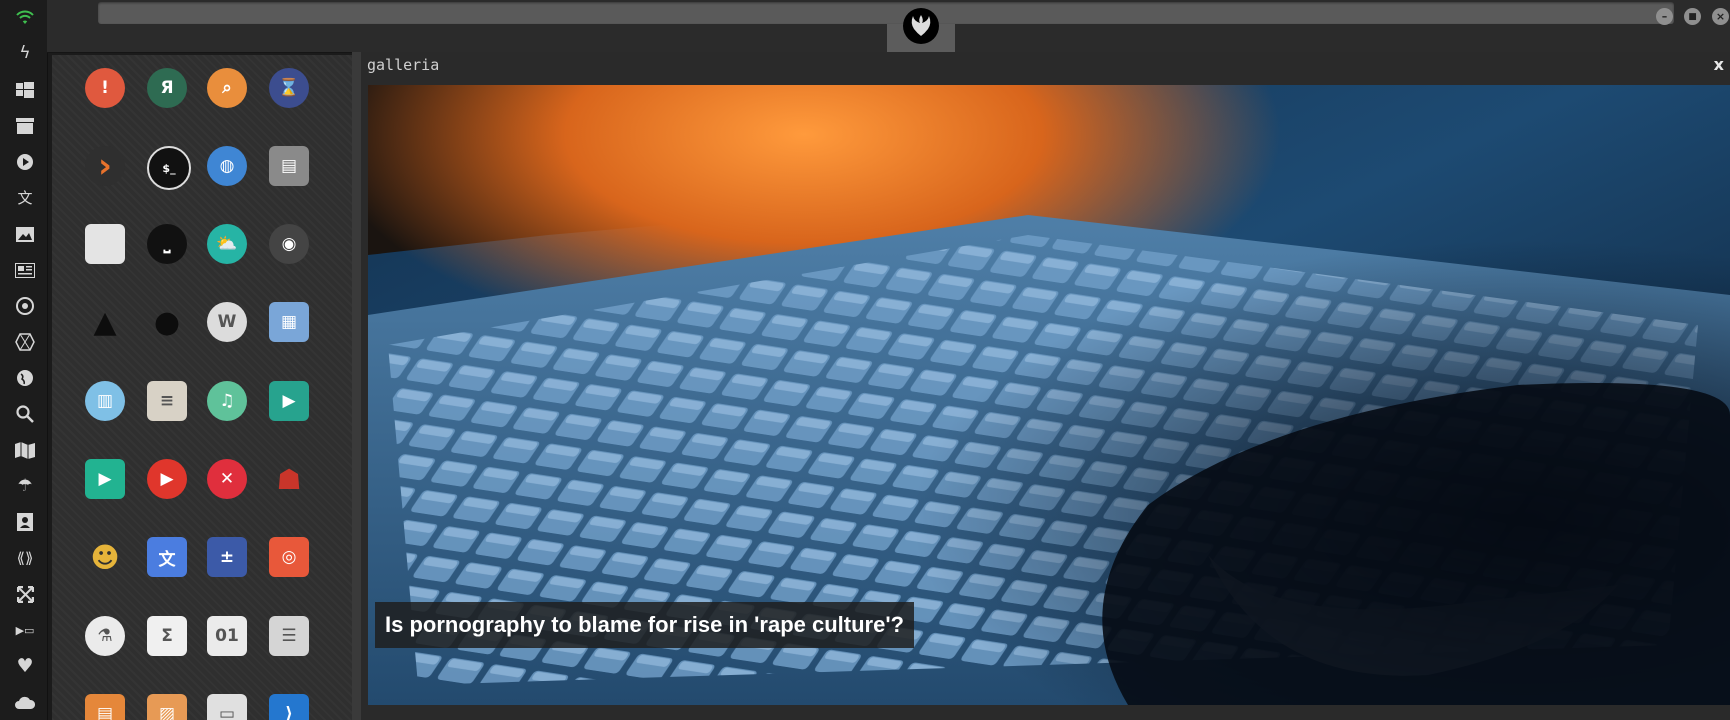  What do you see at coordinates (1720, 16) in the screenshot?
I see `window-close-button: ×` at bounding box center [1720, 16].